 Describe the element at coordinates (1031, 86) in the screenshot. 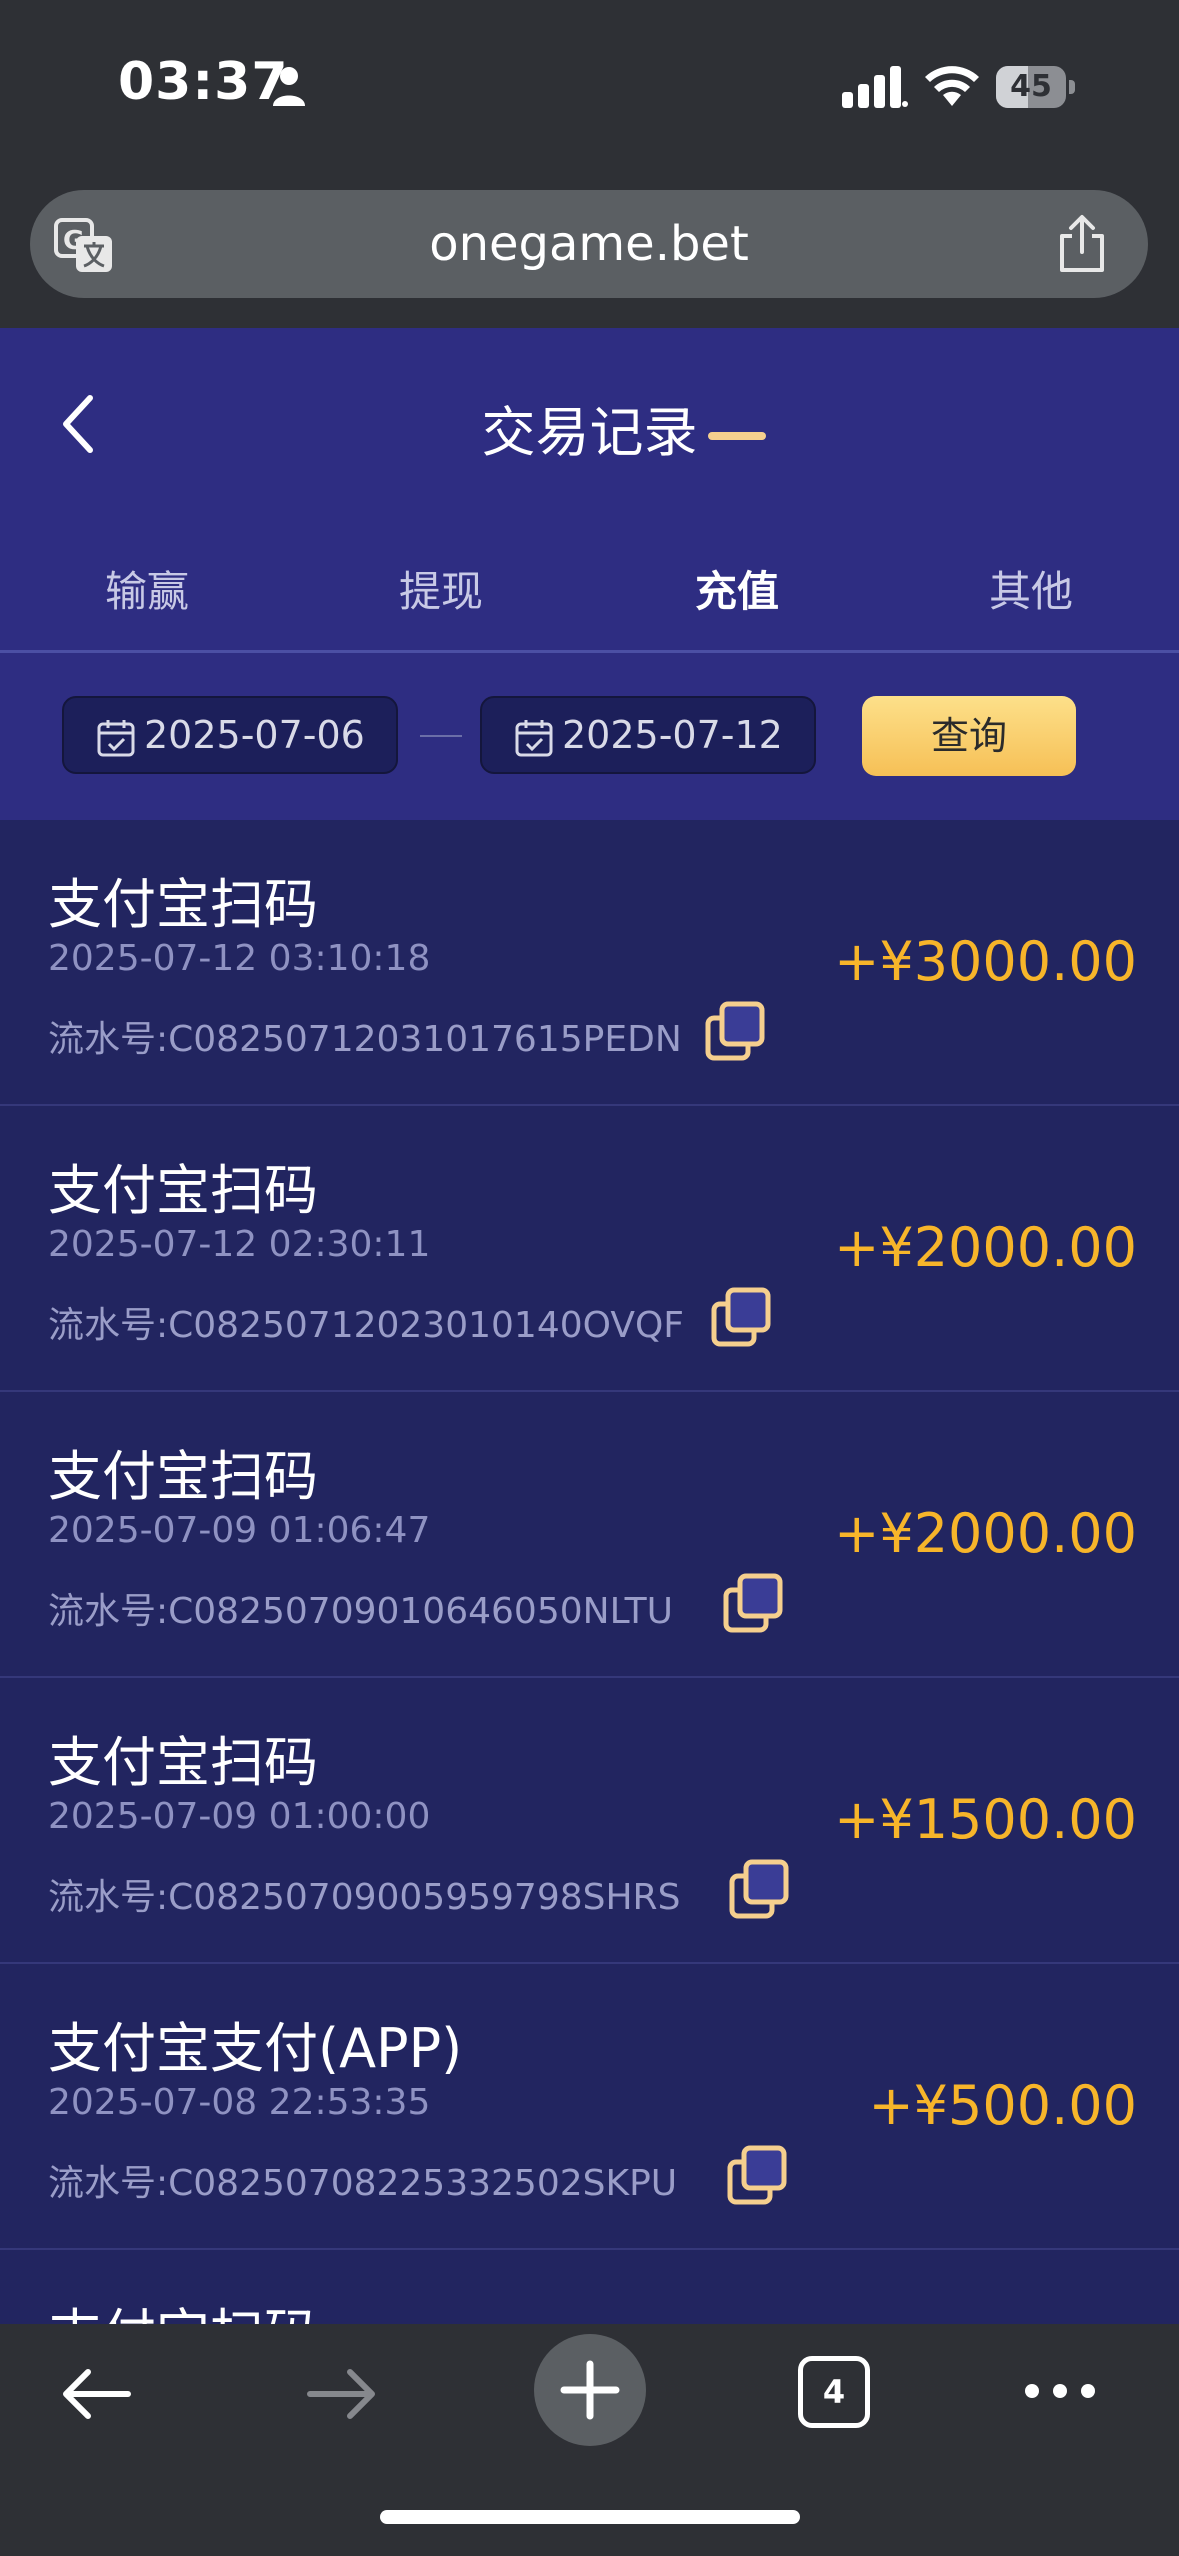

I see `battery-level: 45` at that location.